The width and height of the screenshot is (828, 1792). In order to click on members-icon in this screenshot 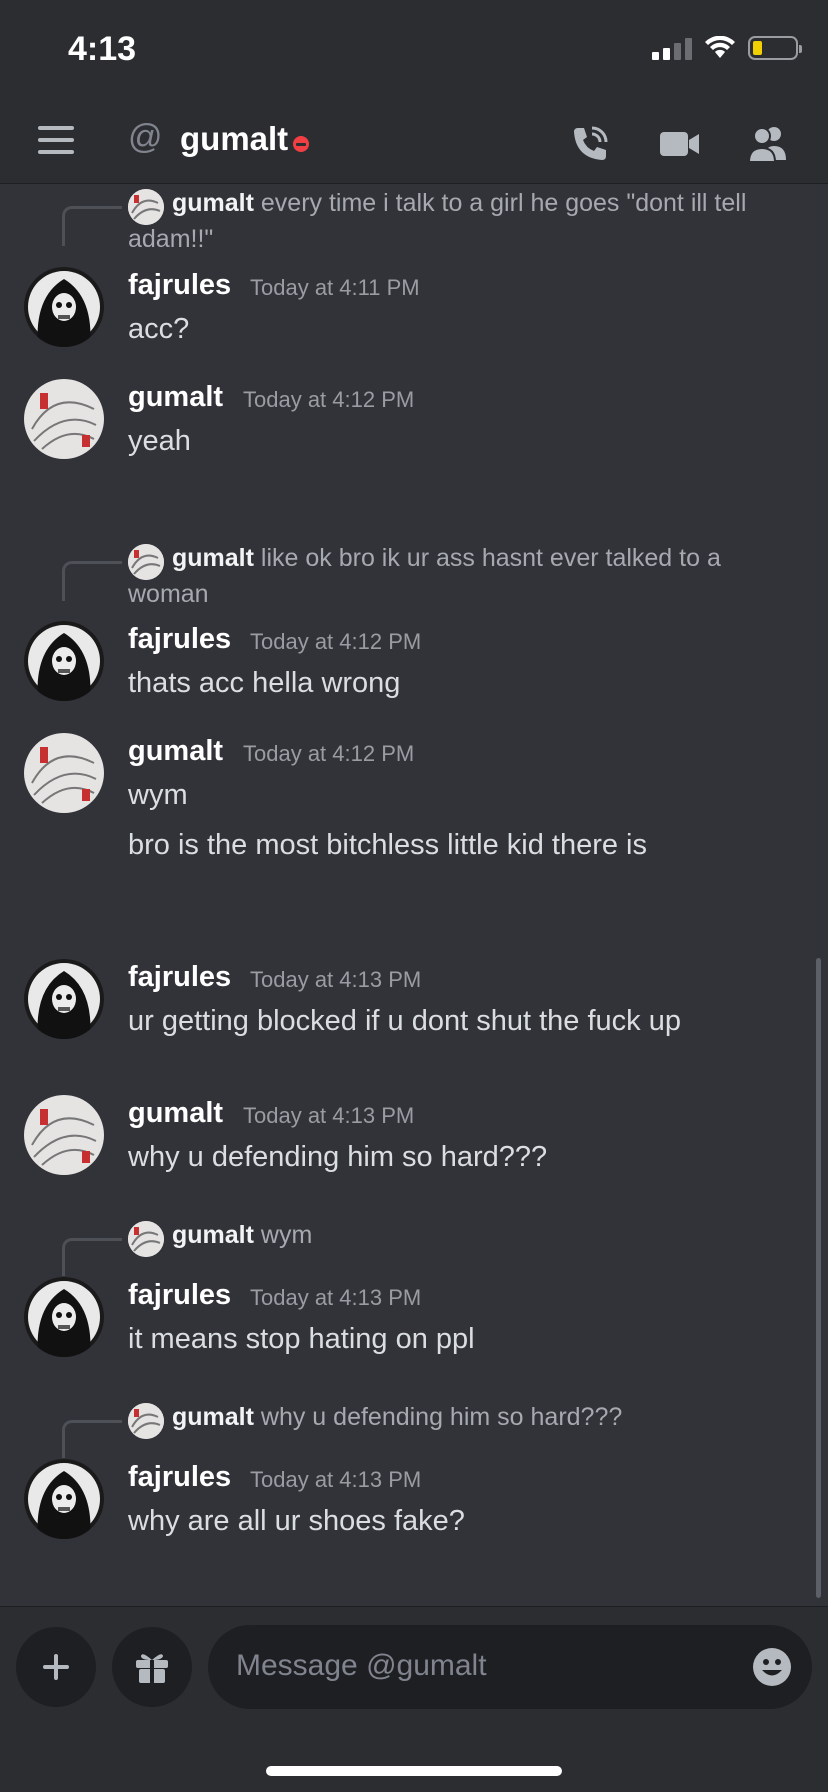, I will do `click(768, 144)`.